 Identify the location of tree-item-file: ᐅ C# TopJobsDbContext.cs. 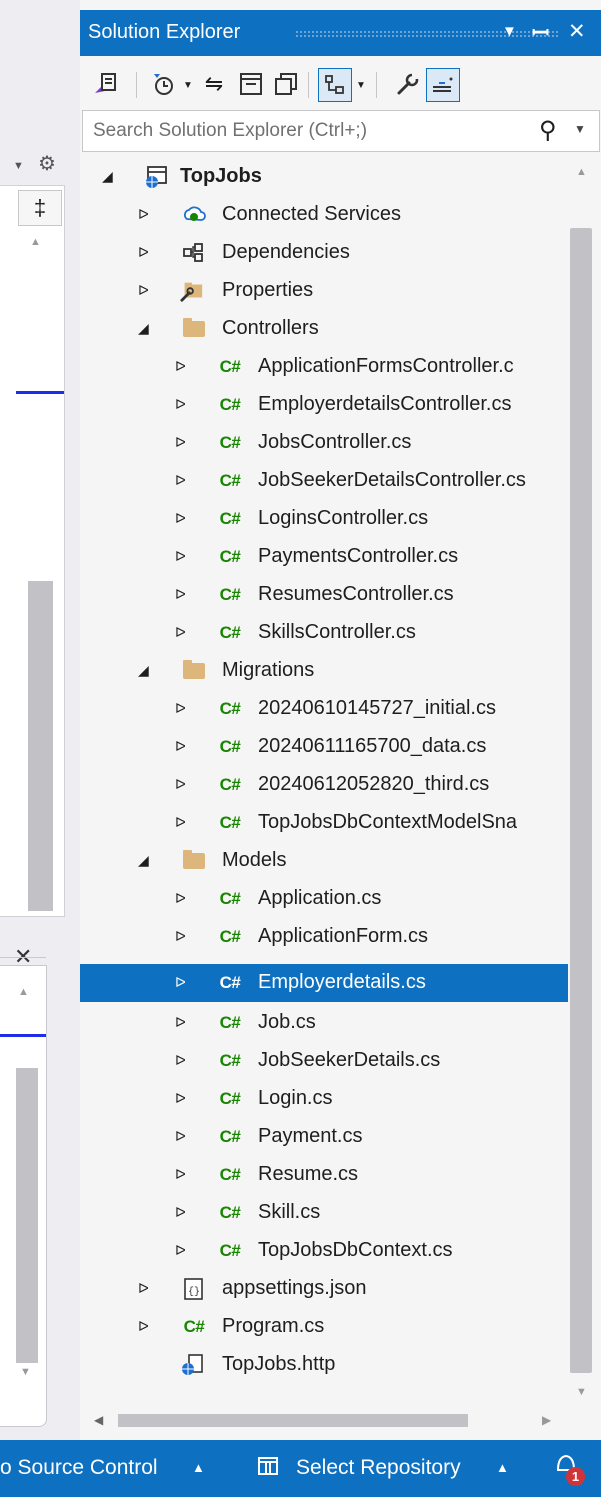
(324, 1251).